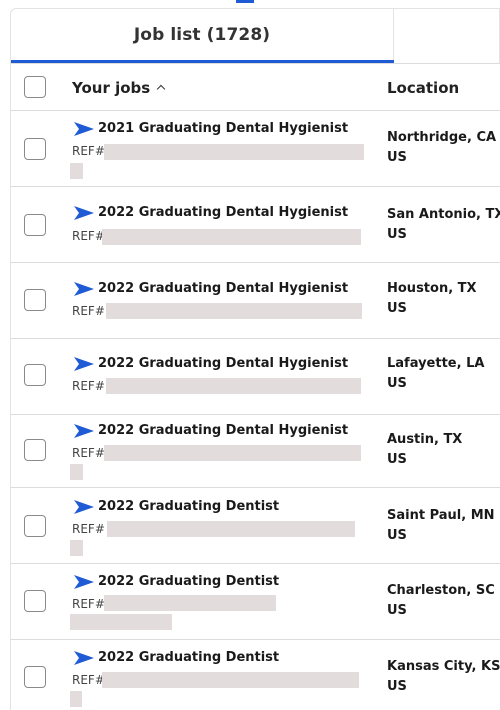 The height and width of the screenshot is (710, 500). I want to click on job-location-city: Charleston, SC, so click(441, 590).